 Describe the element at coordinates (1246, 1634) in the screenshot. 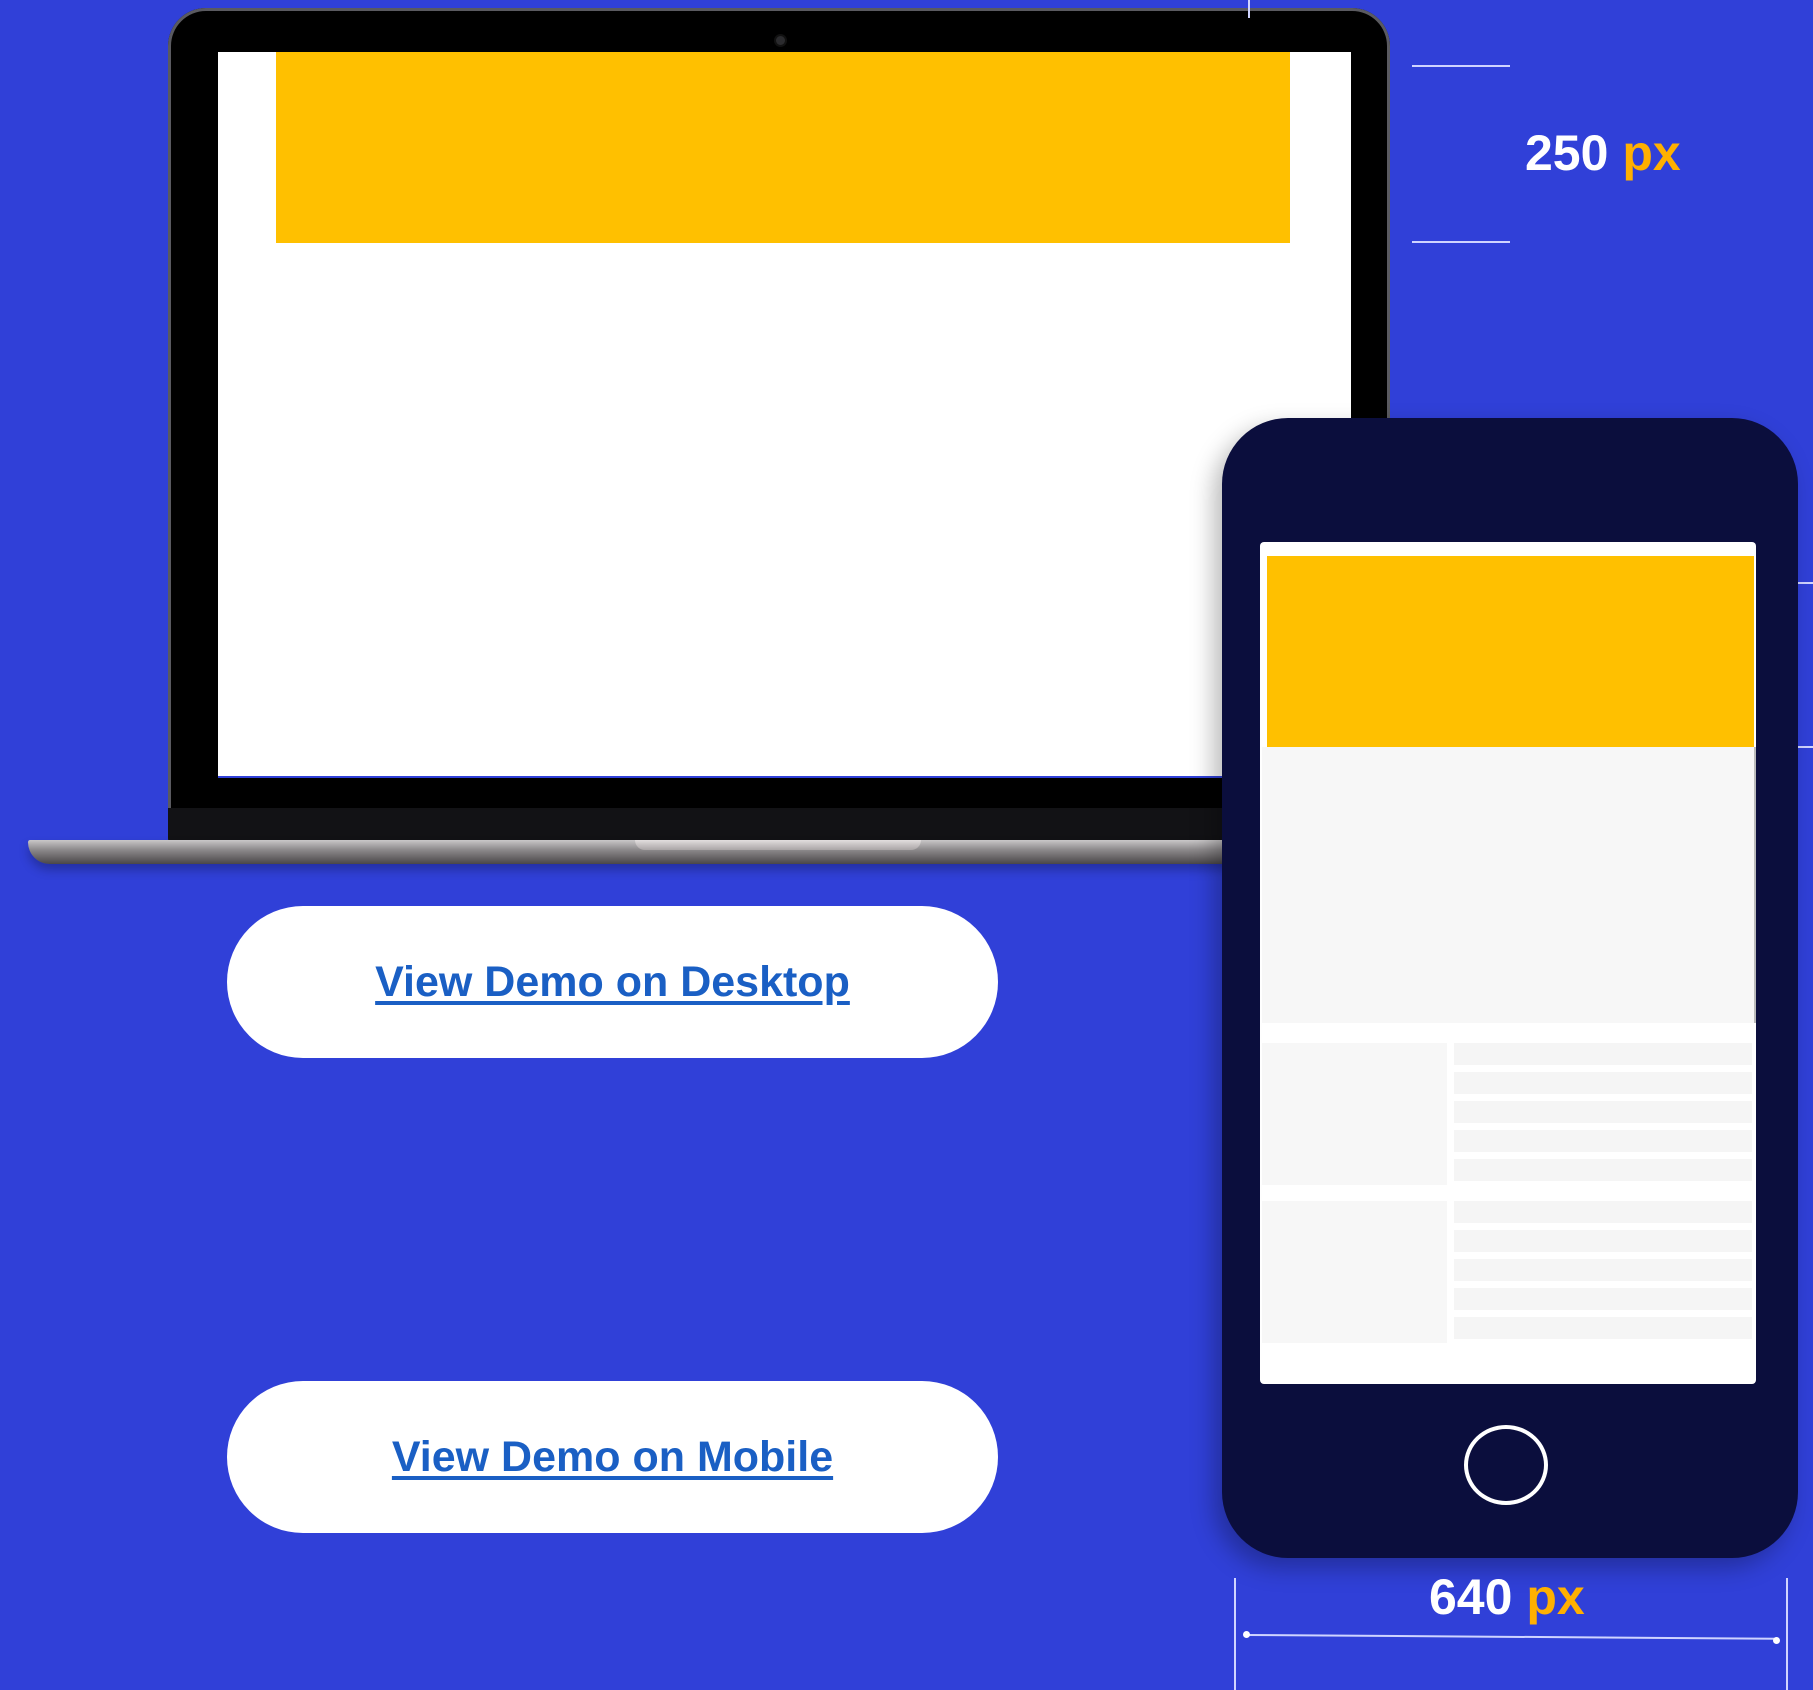

I see `width-dimension-endpoint-left` at that location.